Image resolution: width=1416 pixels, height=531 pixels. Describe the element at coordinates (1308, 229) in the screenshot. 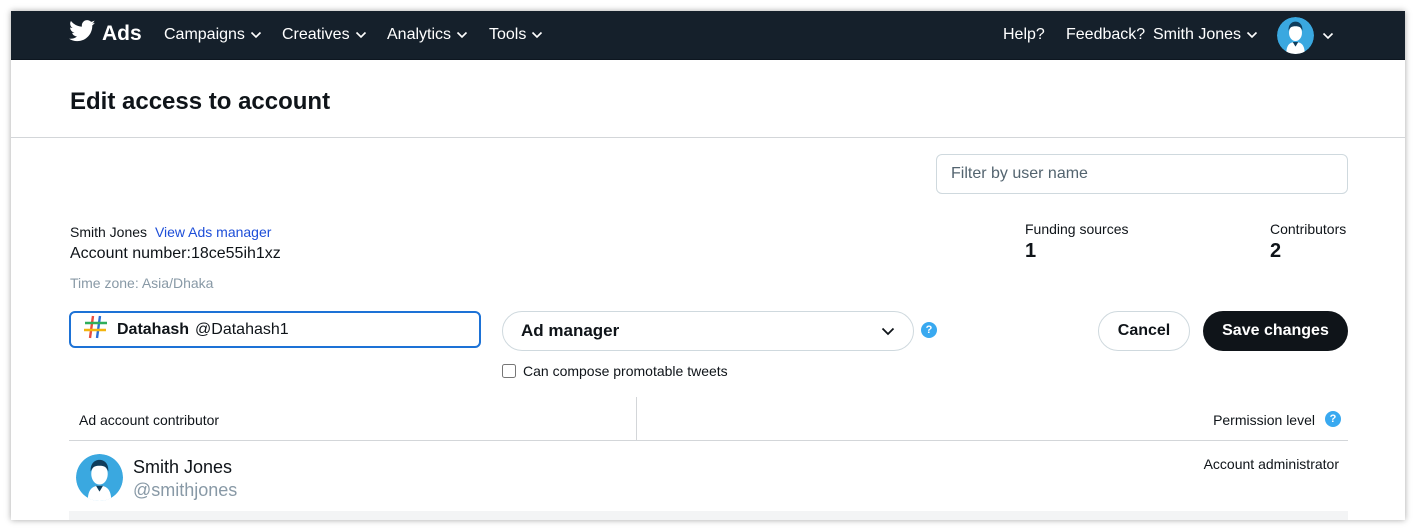

I see `contributors-label: Contributors` at that location.